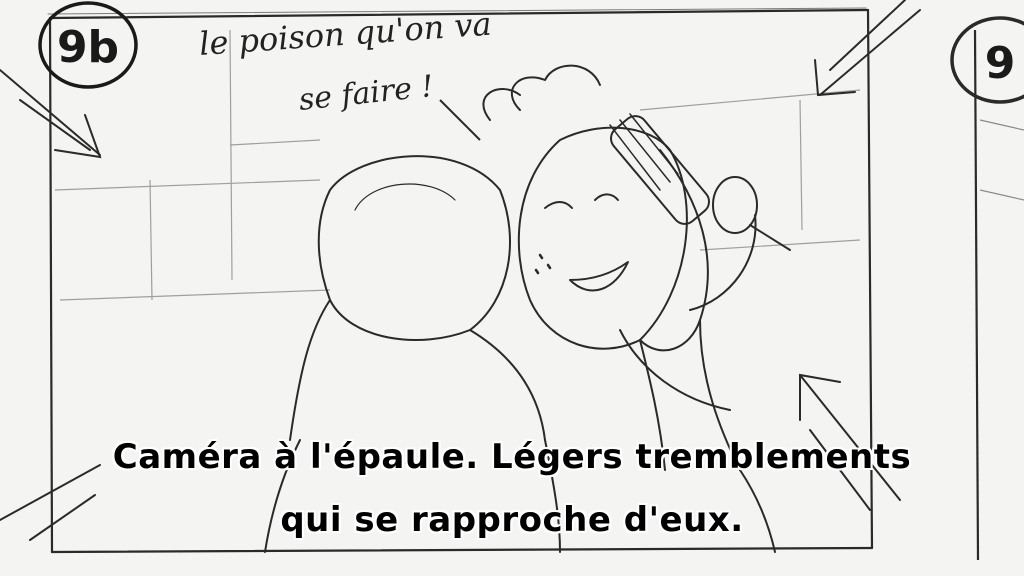  What do you see at coordinates (88, 47) in the screenshot?
I see `panel-number: 9b` at bounding box center [88, 47].